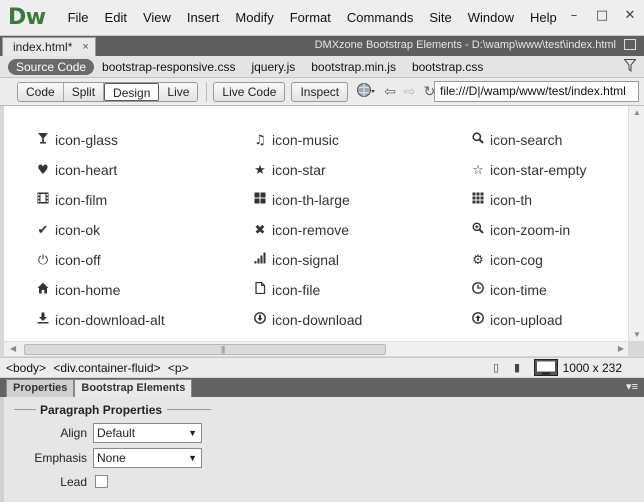 The height and width of the screenshot is (502, 644). Describe the element at coordinates (207, 91) in the screenshot. I see `toolbar-separator` at that location.